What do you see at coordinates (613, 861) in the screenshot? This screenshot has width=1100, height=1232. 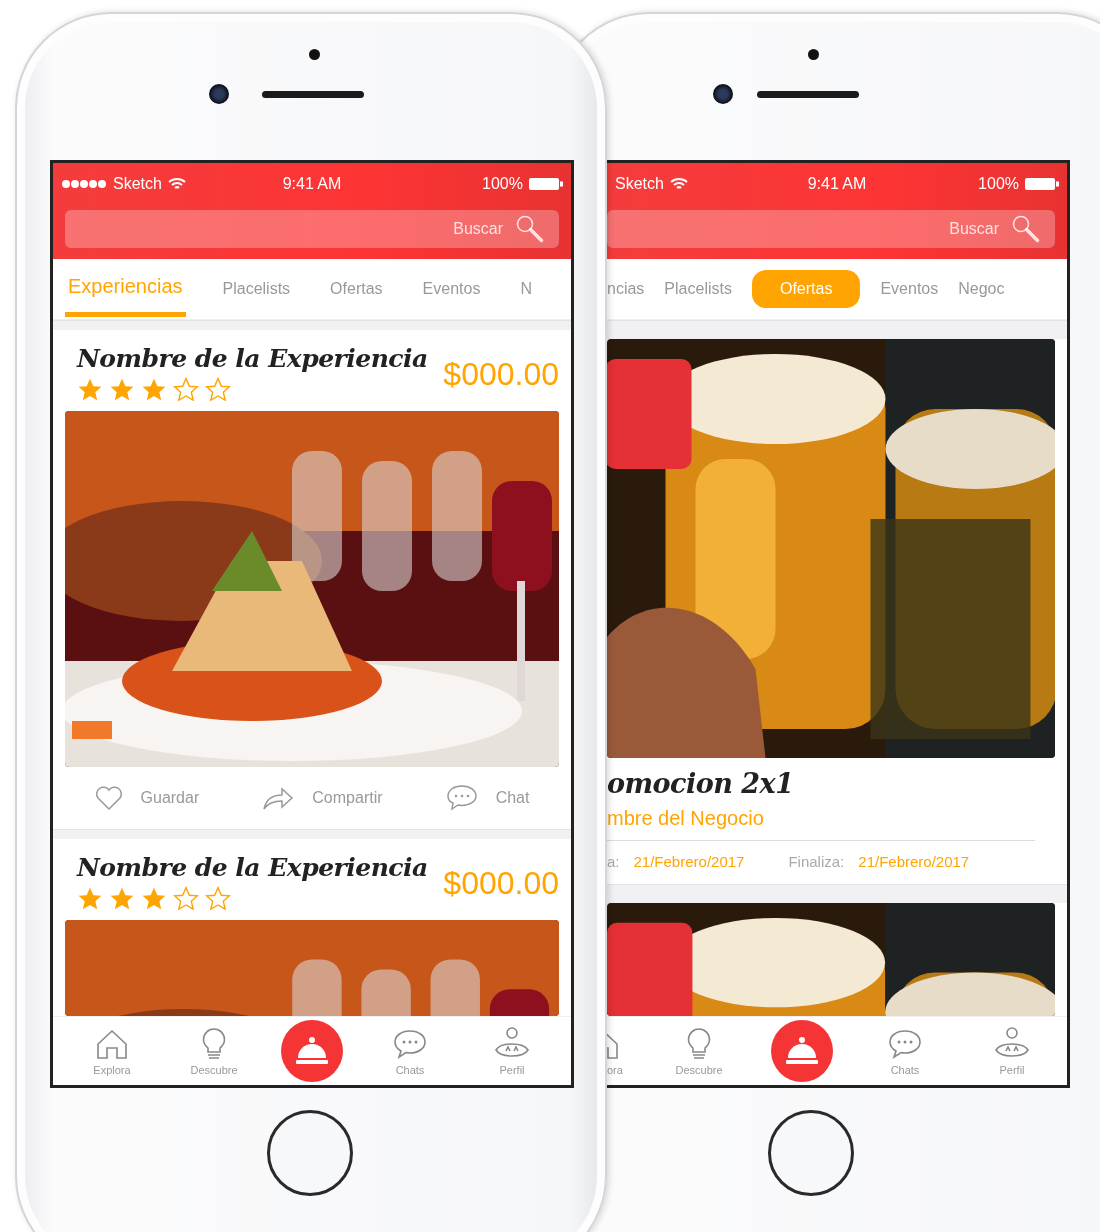 I see `date-label: a:` at bounding box center [613, 861].